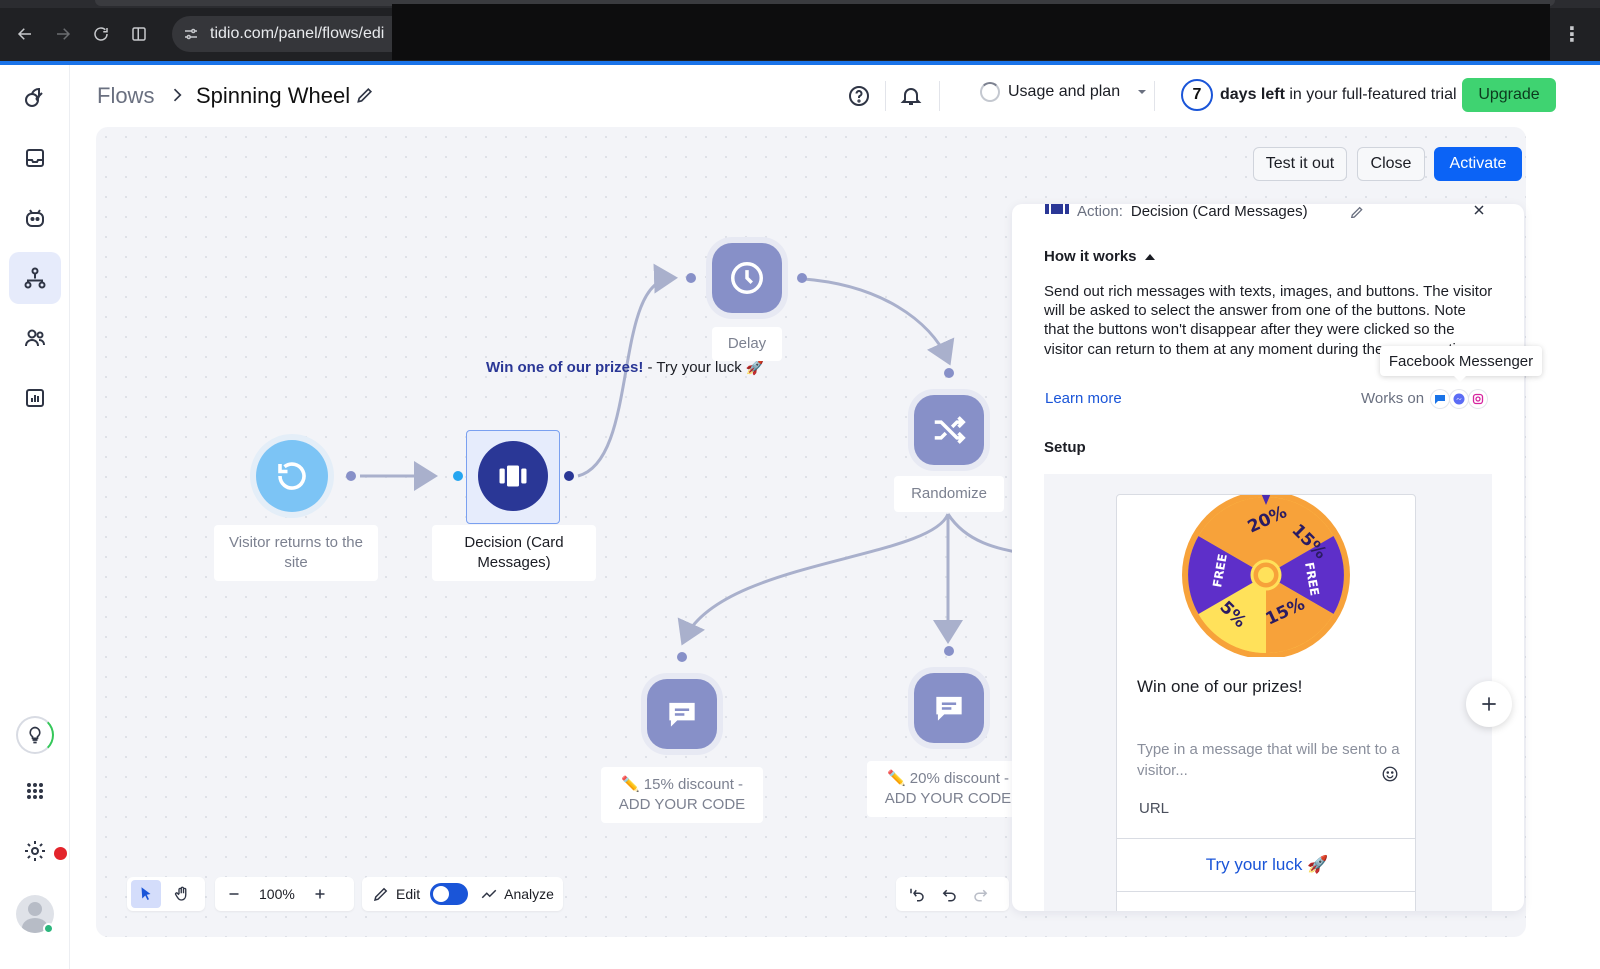  Describe the element at coordinates (1572, 34) in the screenshot. I see `more-vertical-icon: ⋮` at that location.